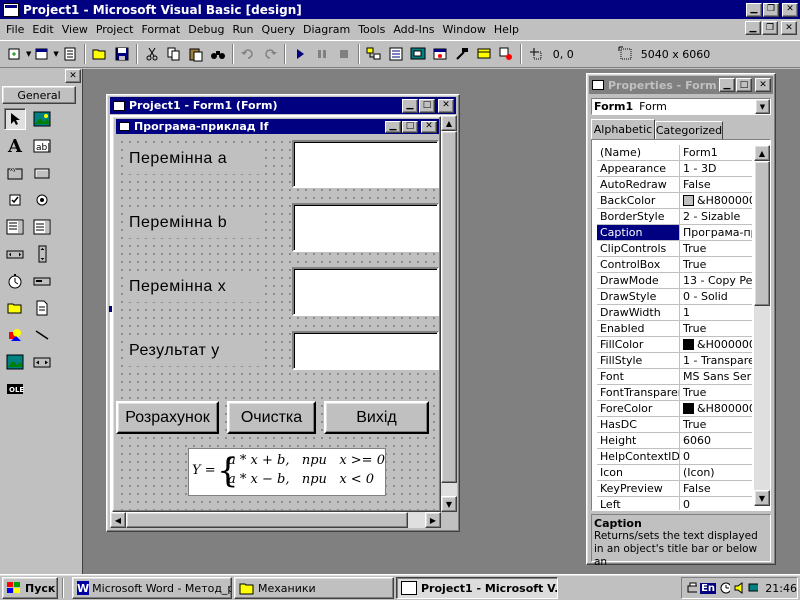 The height and width of the screenshot is (600, 800). What do you see at coordinates (464, 30) in the screenshot?
I see `menu-window: Window` at bounding box center [464, 30].